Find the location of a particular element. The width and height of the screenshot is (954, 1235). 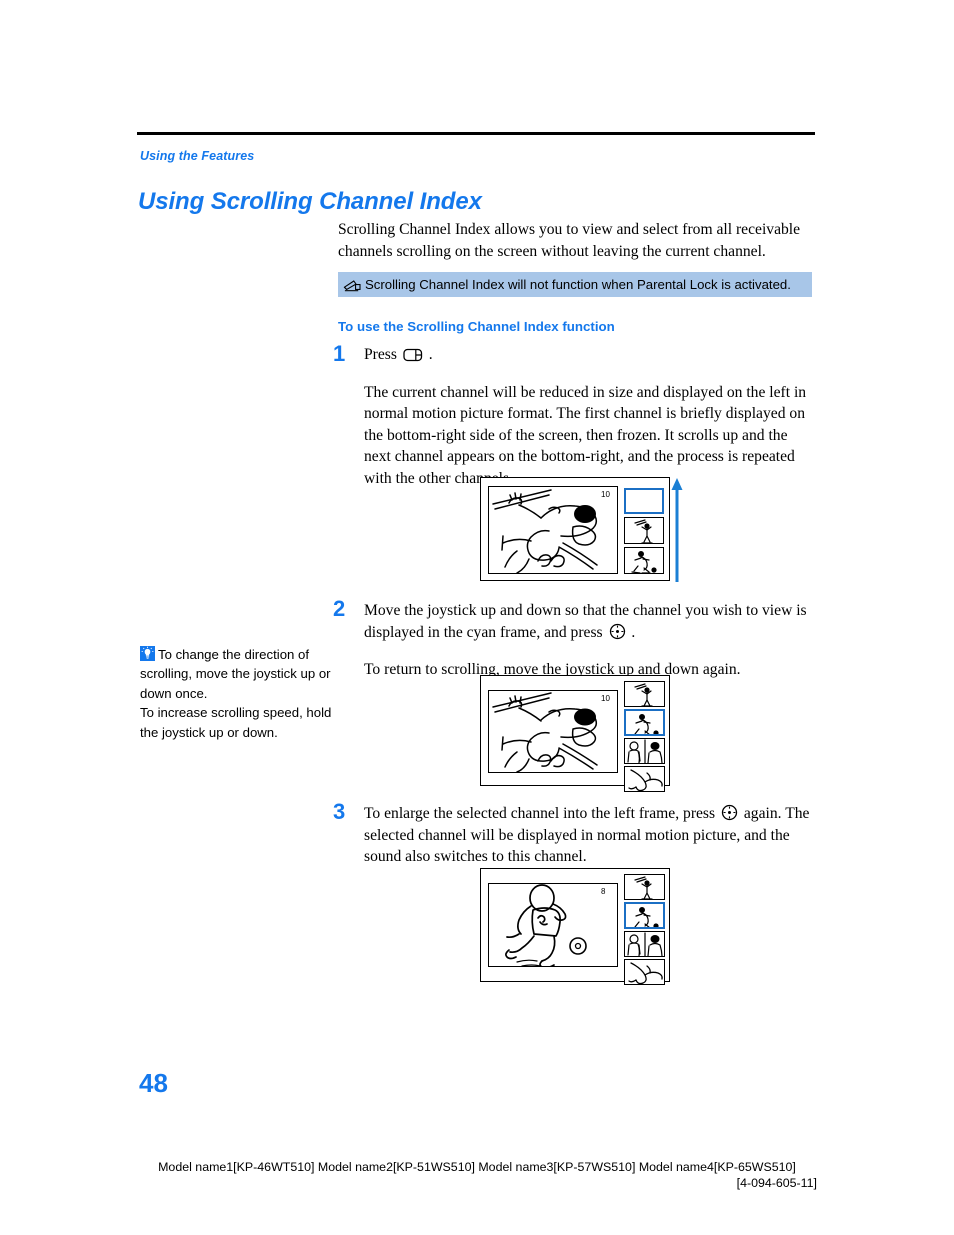

figure-step-1: 10 is located at coordinates (581, 529).